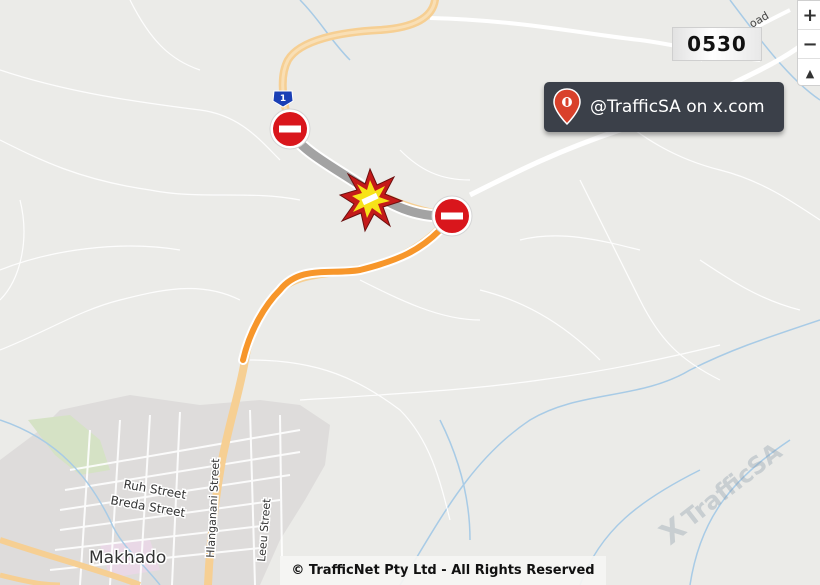 The image size is (820, 585). Describe the element at coordinates (809, 15) in the screenshot. I see `zoom-in-button: +` at that location.